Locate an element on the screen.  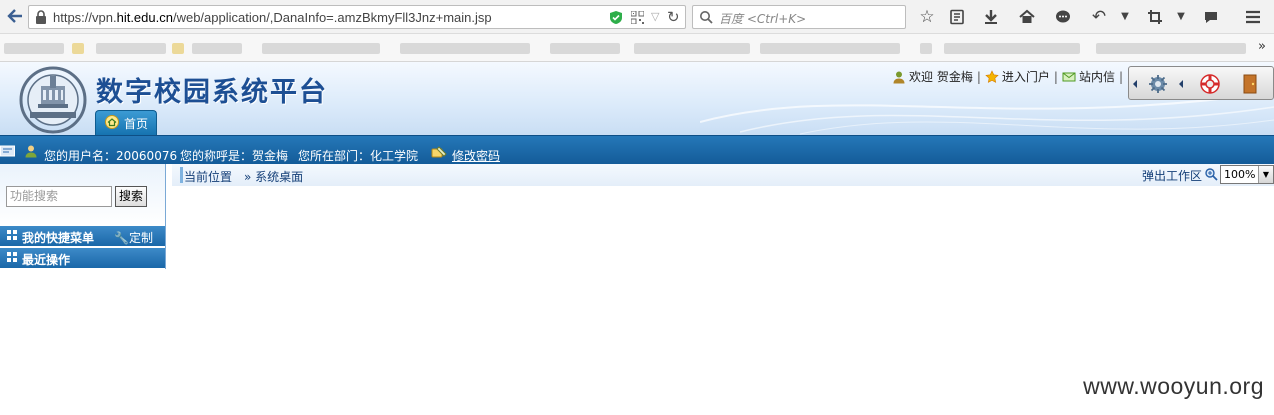
popout-workspace-link: 弹出工作区 is located at coordinates (1172, 175).